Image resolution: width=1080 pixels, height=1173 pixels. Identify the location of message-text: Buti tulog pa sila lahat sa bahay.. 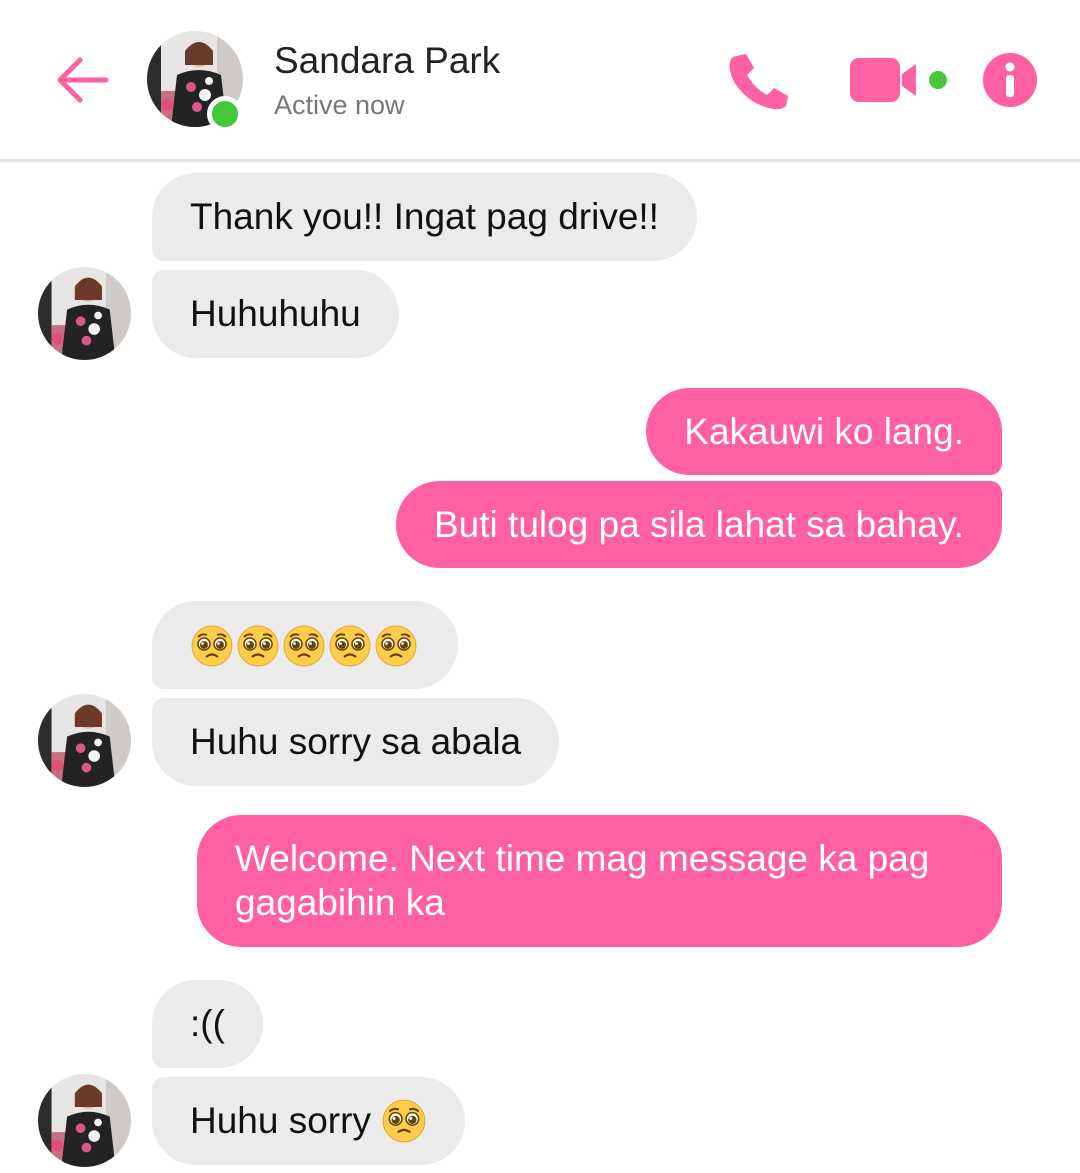
(699, 524).